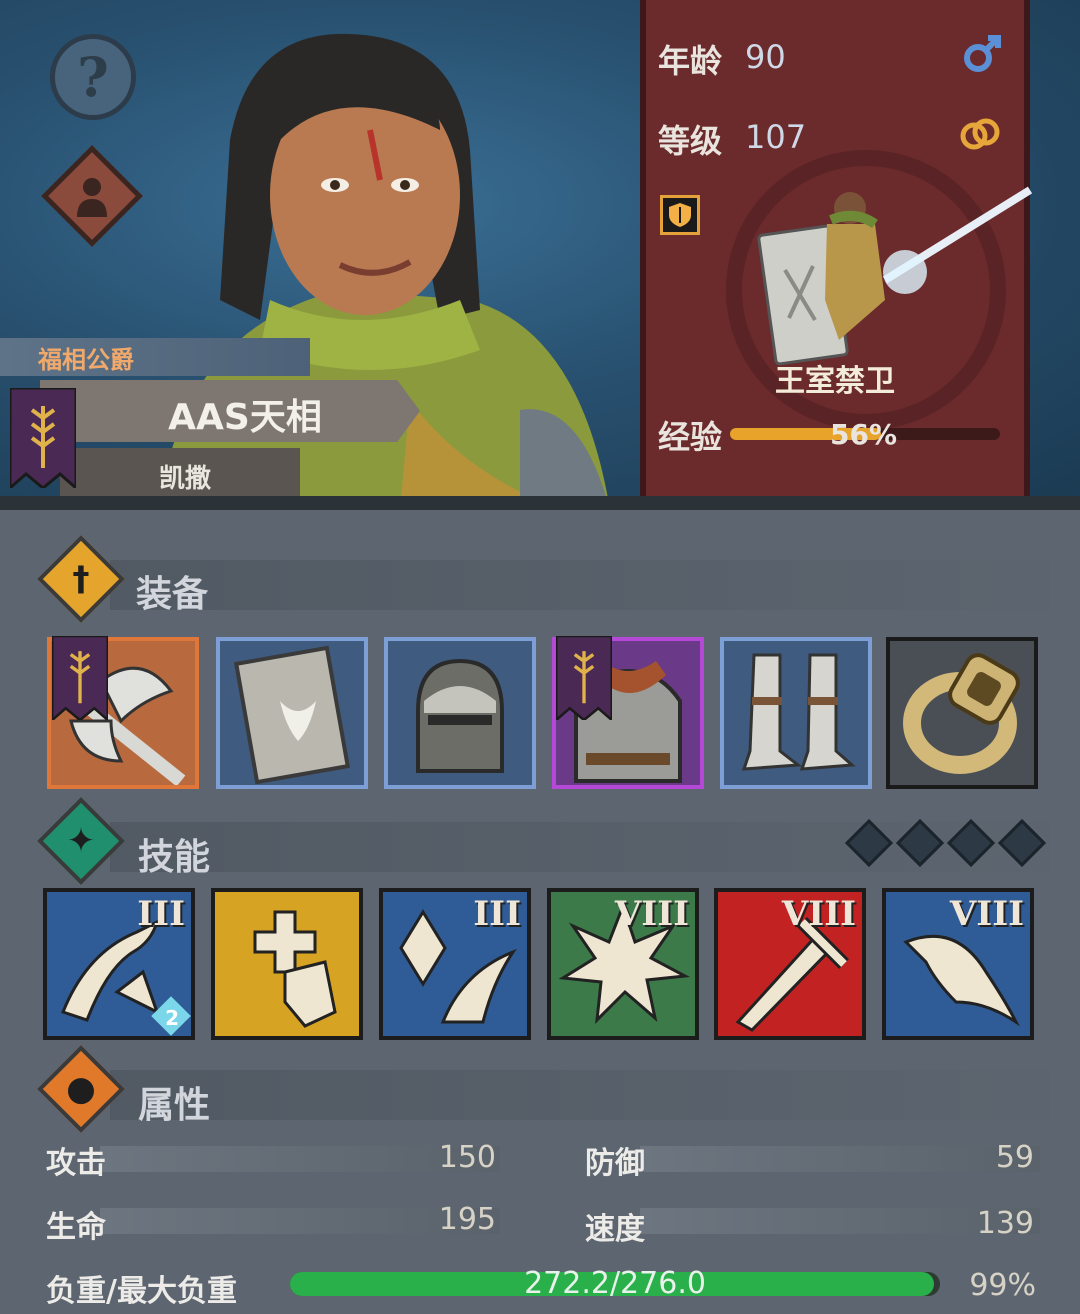  What do you see at coordinates (1014, 1157) in the screenshot?
I see `defense-value: 59` at bounding box center [1014, 1157].